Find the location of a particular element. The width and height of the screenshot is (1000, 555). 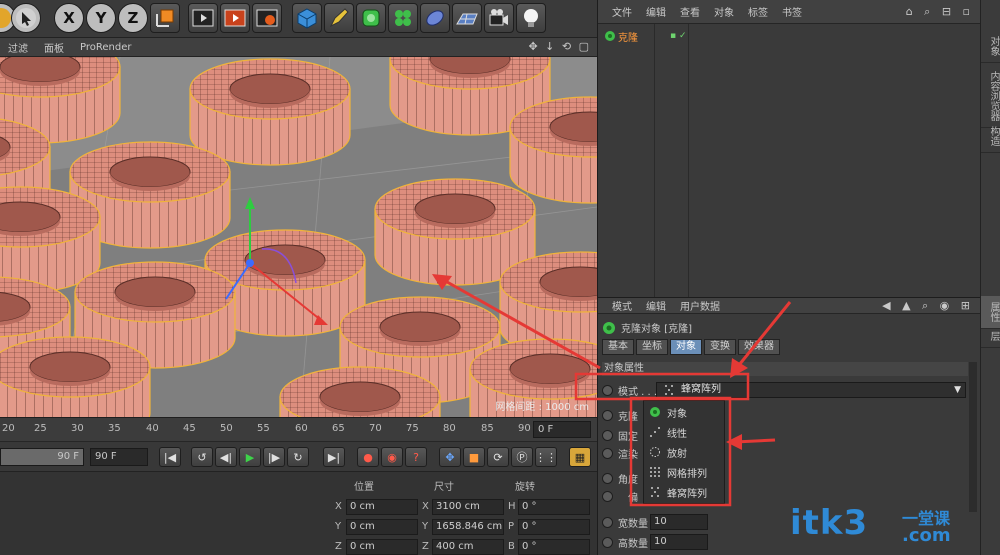

side-tab-structure: 构造 is located at coordinates (990, 136).